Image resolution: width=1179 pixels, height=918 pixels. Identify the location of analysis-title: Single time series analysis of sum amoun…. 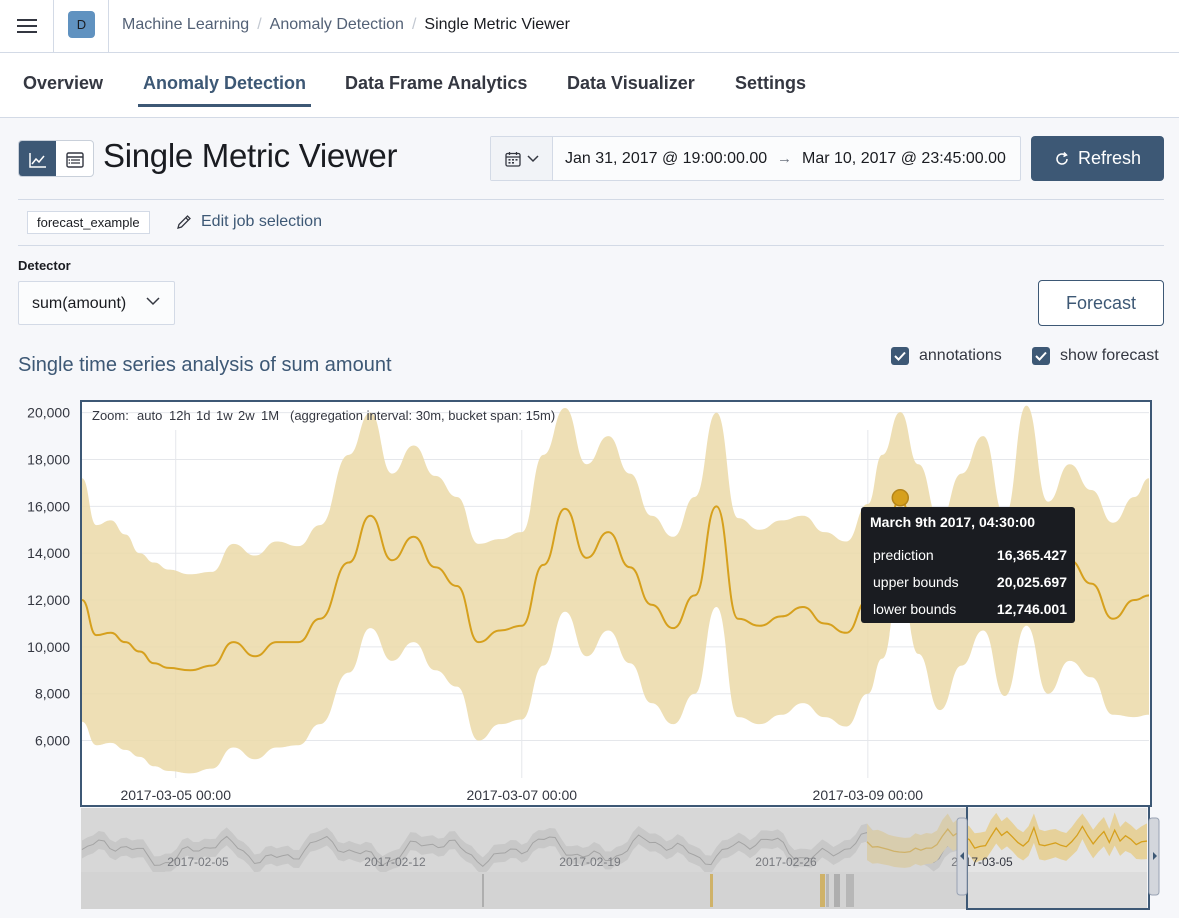
(205, 365).